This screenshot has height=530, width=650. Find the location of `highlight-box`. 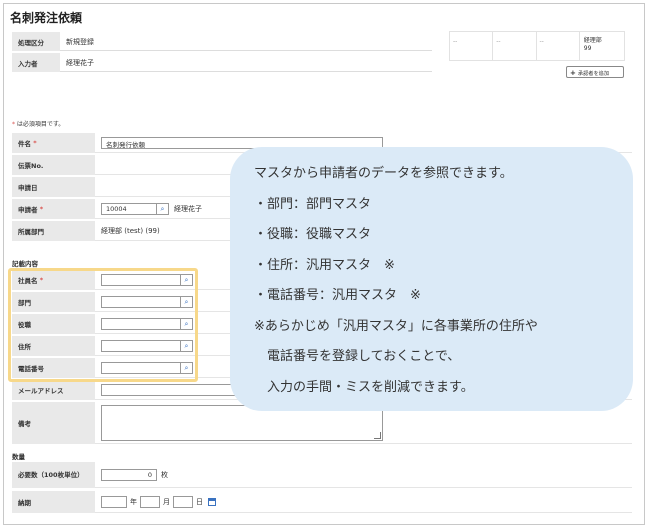

highlight-box is located at coordinates (103, 325).